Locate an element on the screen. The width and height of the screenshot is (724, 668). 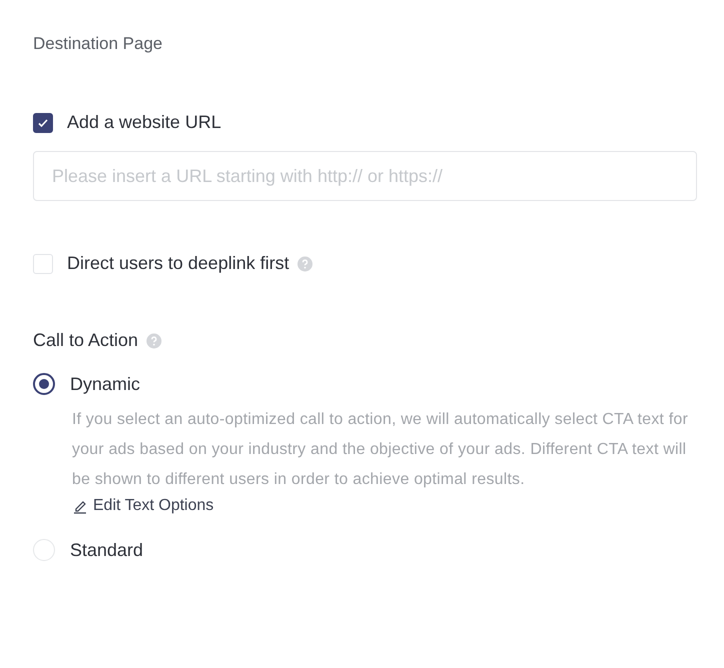
option-description: If you select an auto-optimized call to action, we will automatically select CTA text for your ads based on your industry and the objective of your ads. Different CTA text will be shown to different users in order to achieve optimal results. is located at coordinates (380, 450).